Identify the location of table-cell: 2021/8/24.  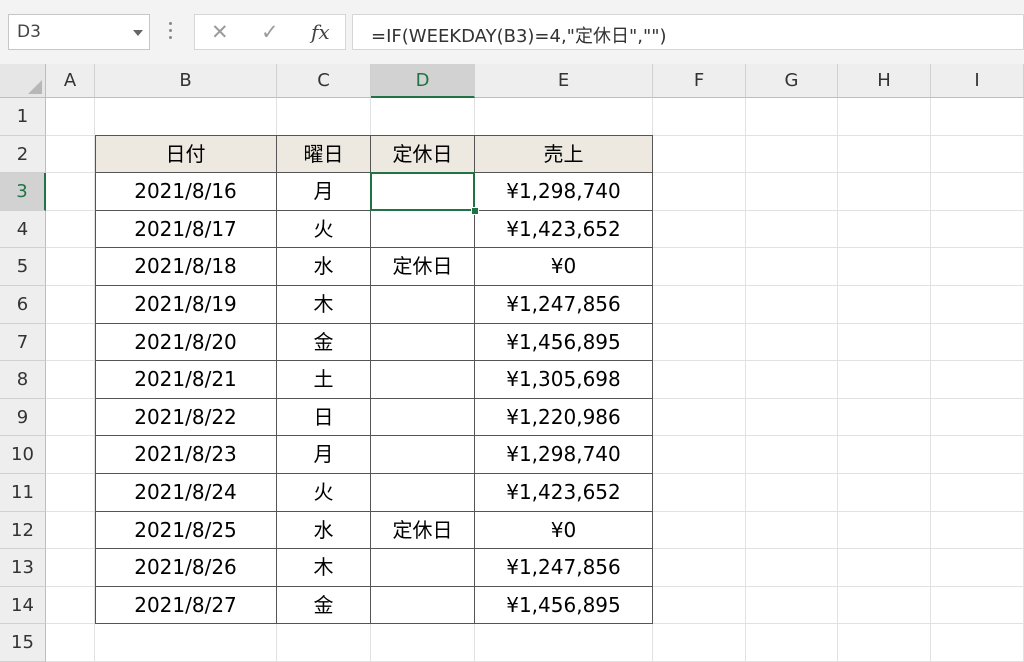
(186, 493).